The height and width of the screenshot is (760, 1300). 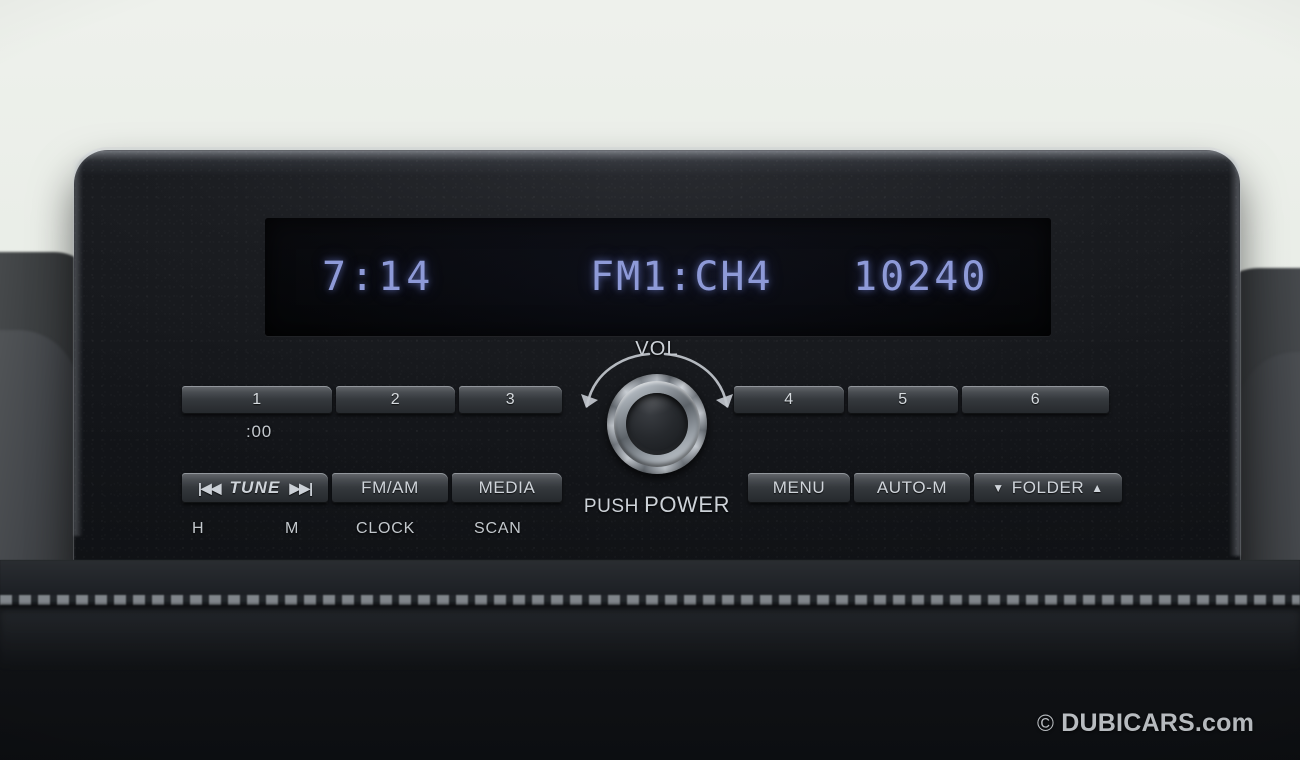 What do you see at coordinates (657, 163) in the screenshot?
I see `bezel-top-highlight` at bounding box center [657, 163].